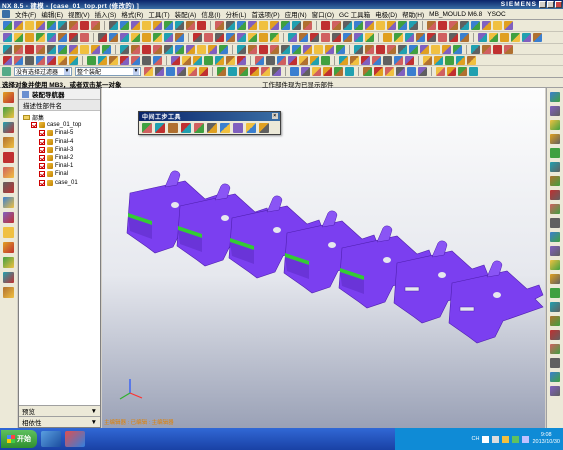 The image size is (563, 450). What do you see at coordinates (546, 439) in the screenshot?
I see `clock: 9:08 2013/10/30` at bounding box center [546, 439].